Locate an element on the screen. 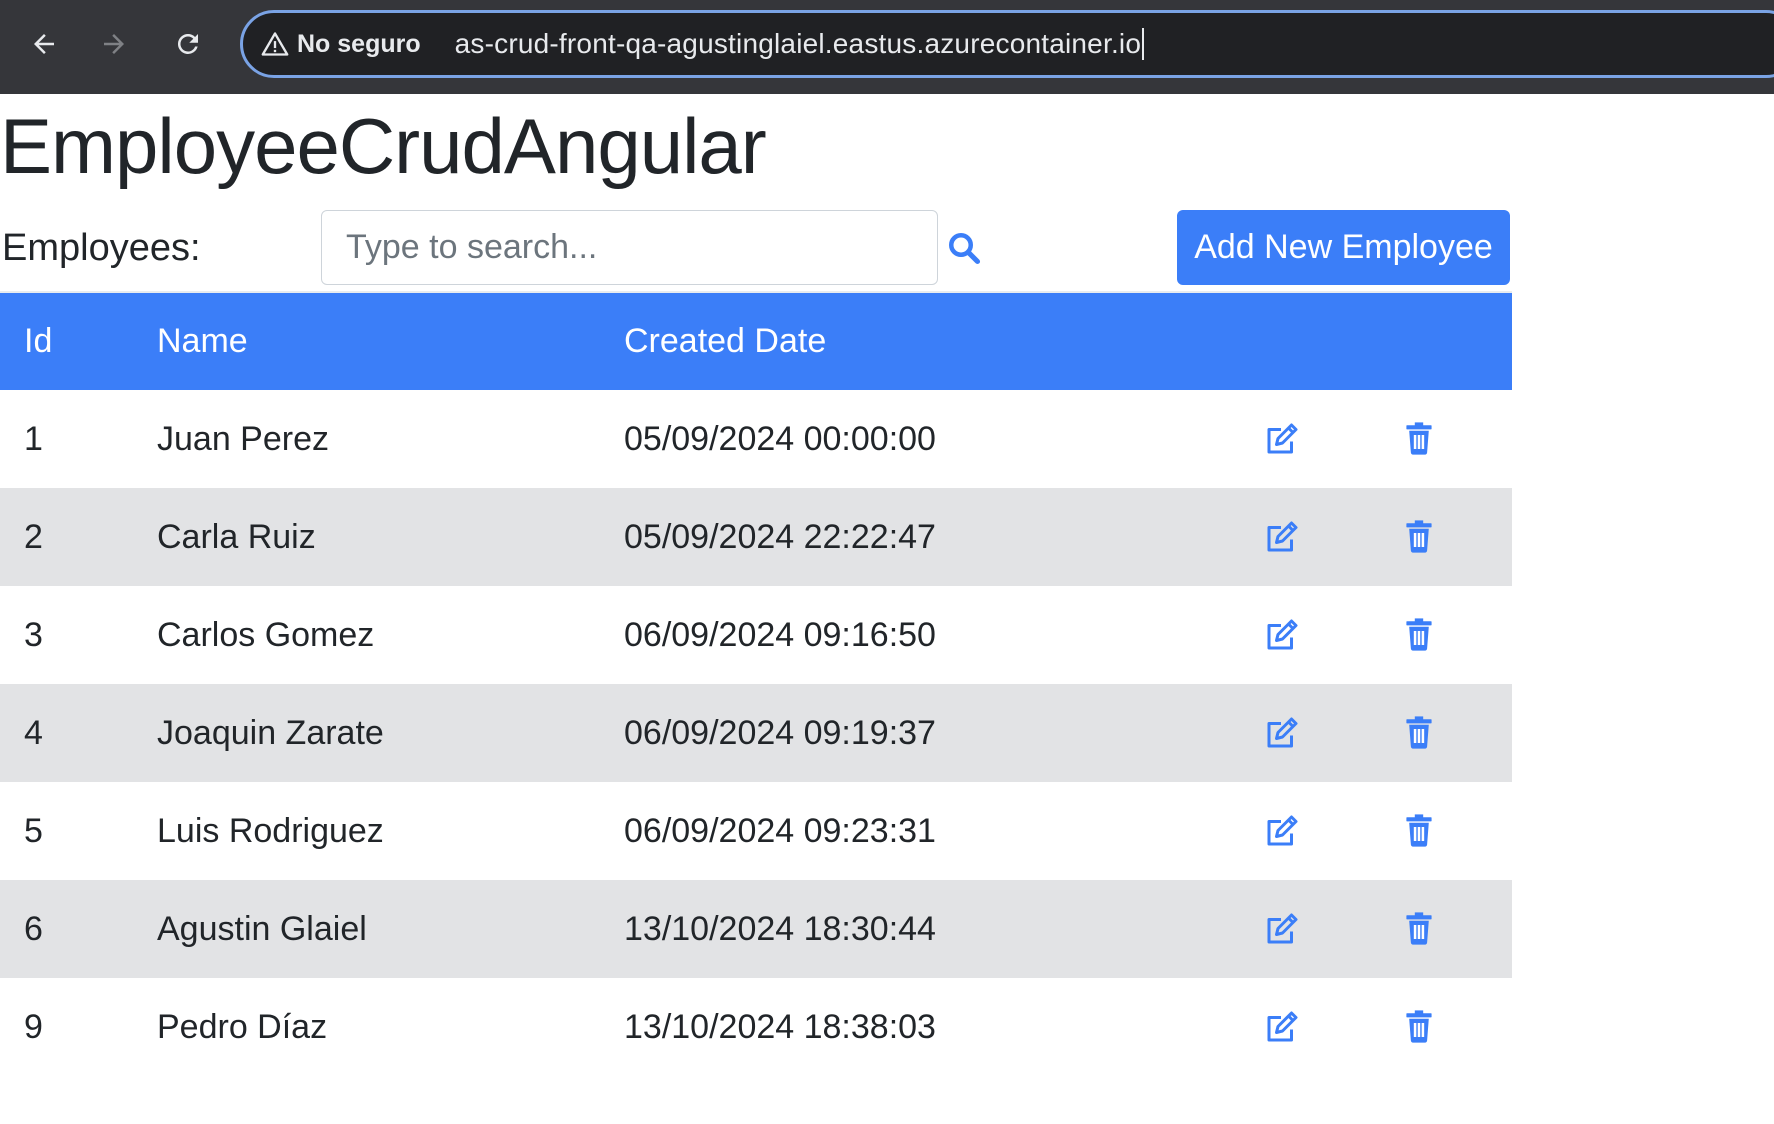 The height and width of the screenshot is (1124, 1774). back-button is located at coordinates (44, 44).